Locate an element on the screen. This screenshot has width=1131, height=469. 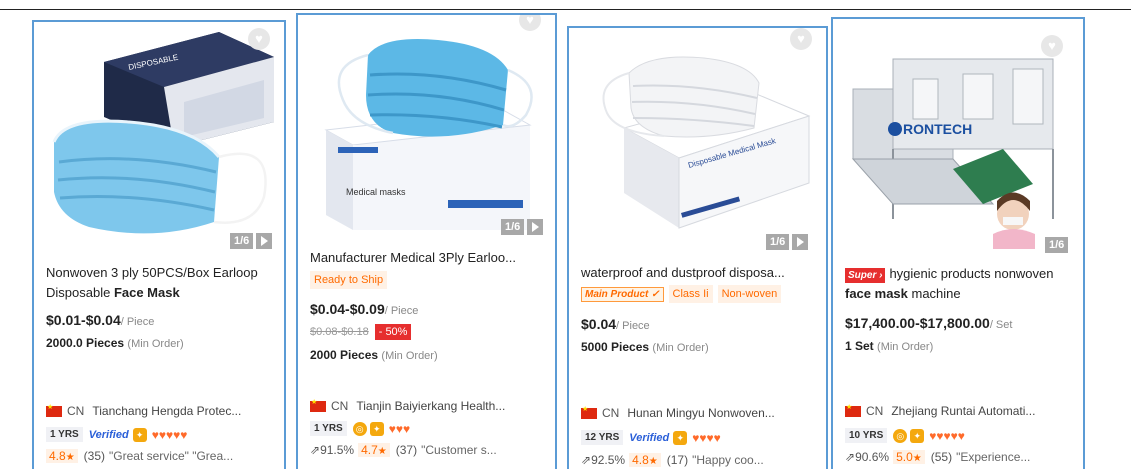
top-divider is located at coordinates (565, 9).